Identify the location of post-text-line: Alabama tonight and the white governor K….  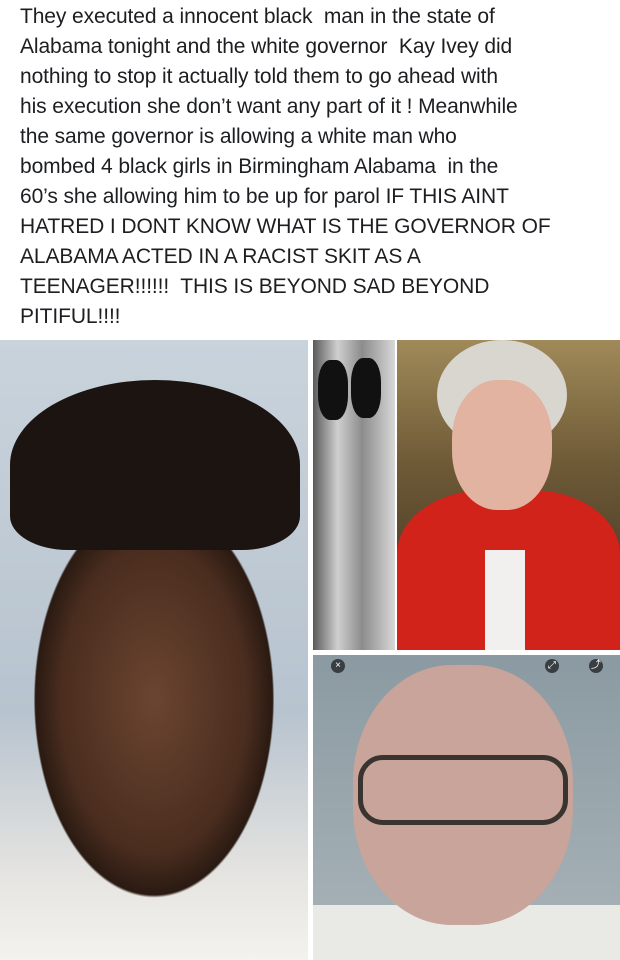
(266, 46).